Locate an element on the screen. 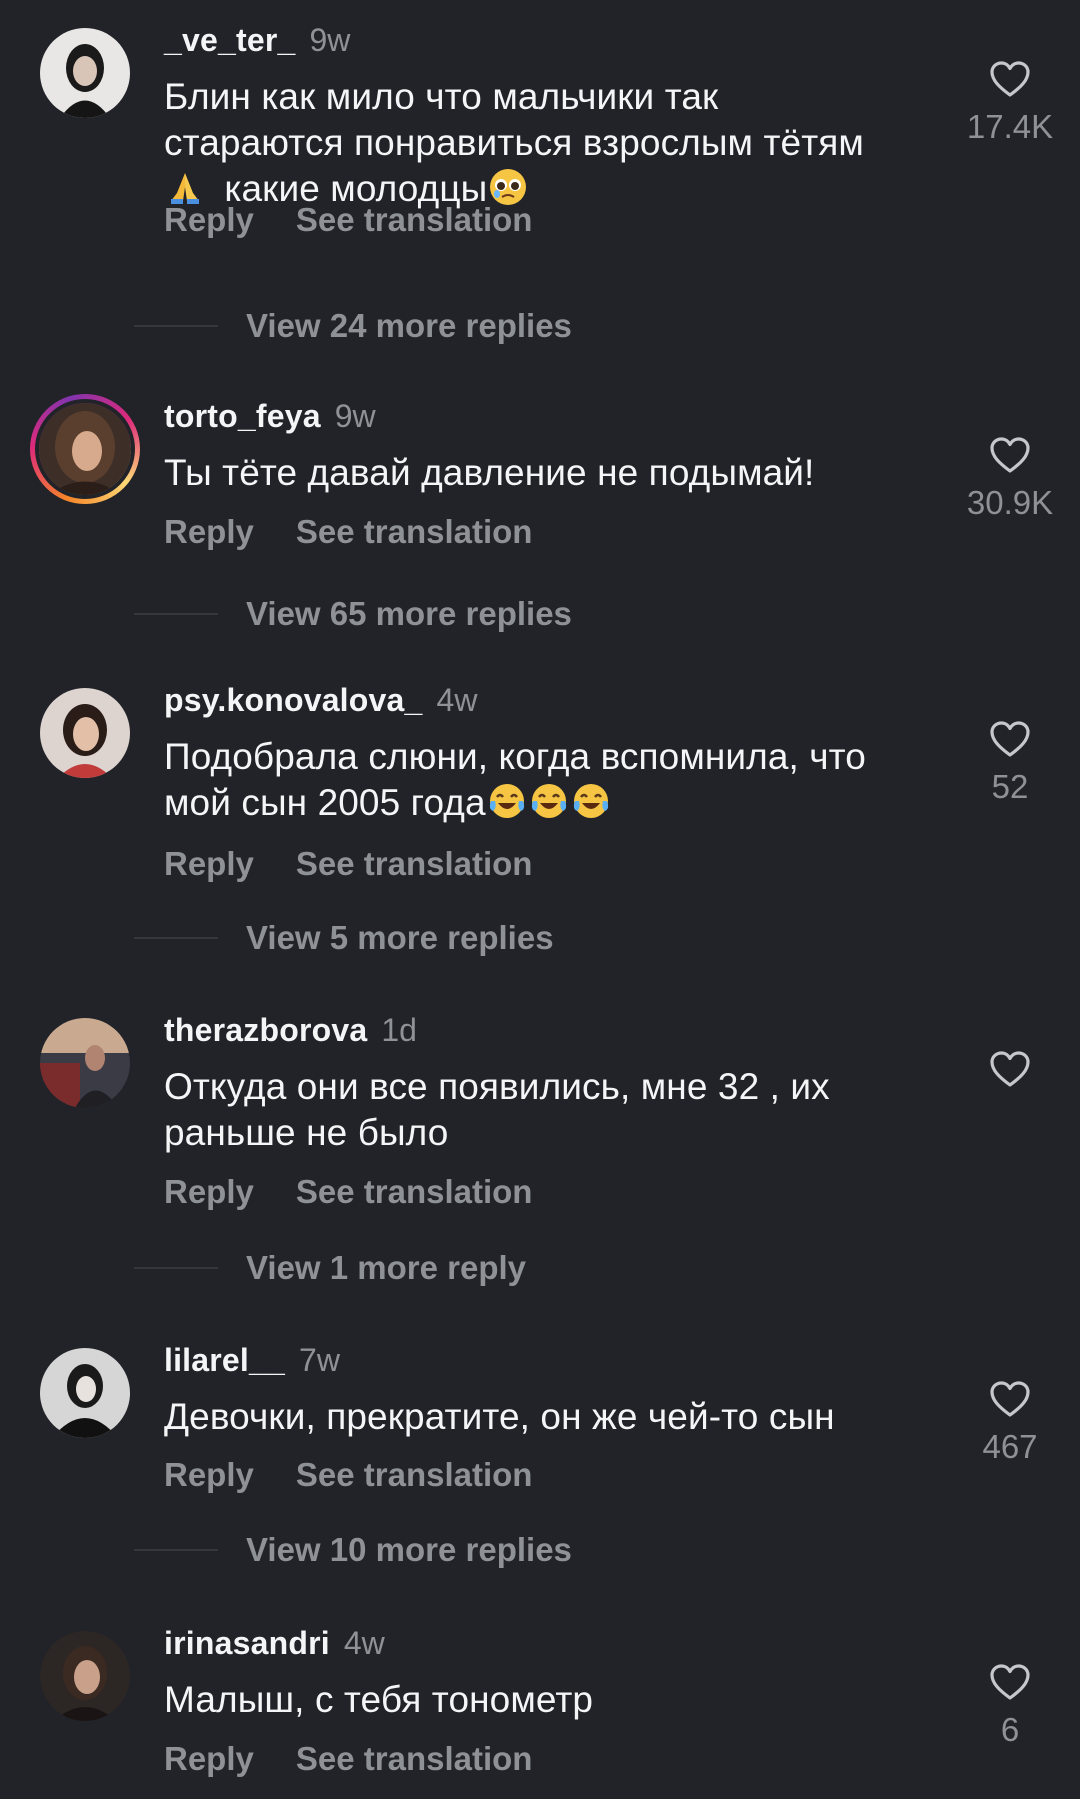 This screenshot has width=1080, height=1799. like-area: 6 is located at coordinates (1010, 1706).